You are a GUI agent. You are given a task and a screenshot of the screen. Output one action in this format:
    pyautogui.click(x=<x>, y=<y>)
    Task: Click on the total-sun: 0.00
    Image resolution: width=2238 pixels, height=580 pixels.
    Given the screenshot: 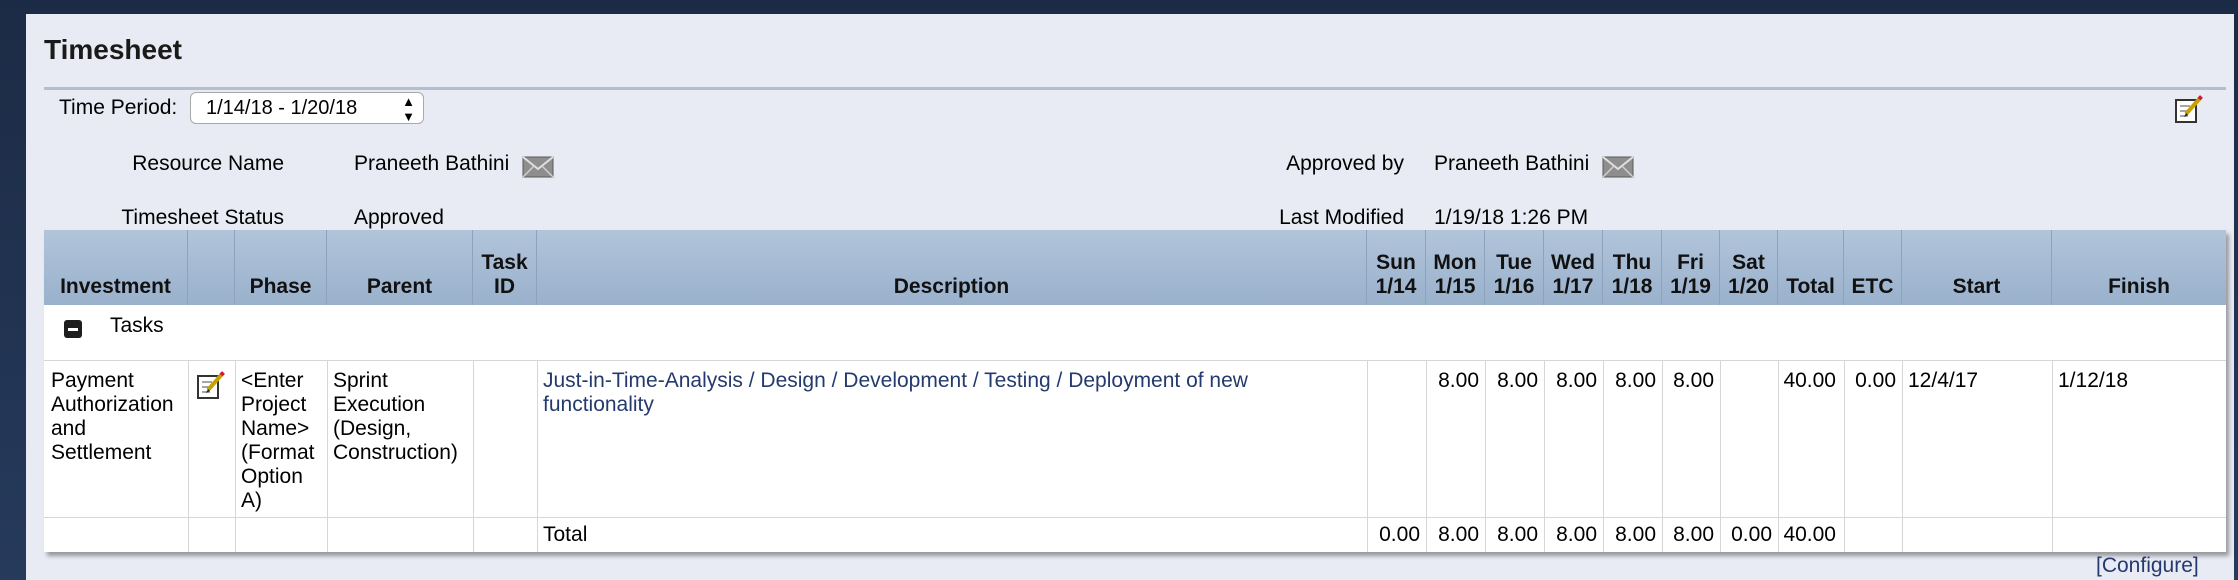 What is the action you would take?
    pyautogui.click(x=1399, y=534)
    